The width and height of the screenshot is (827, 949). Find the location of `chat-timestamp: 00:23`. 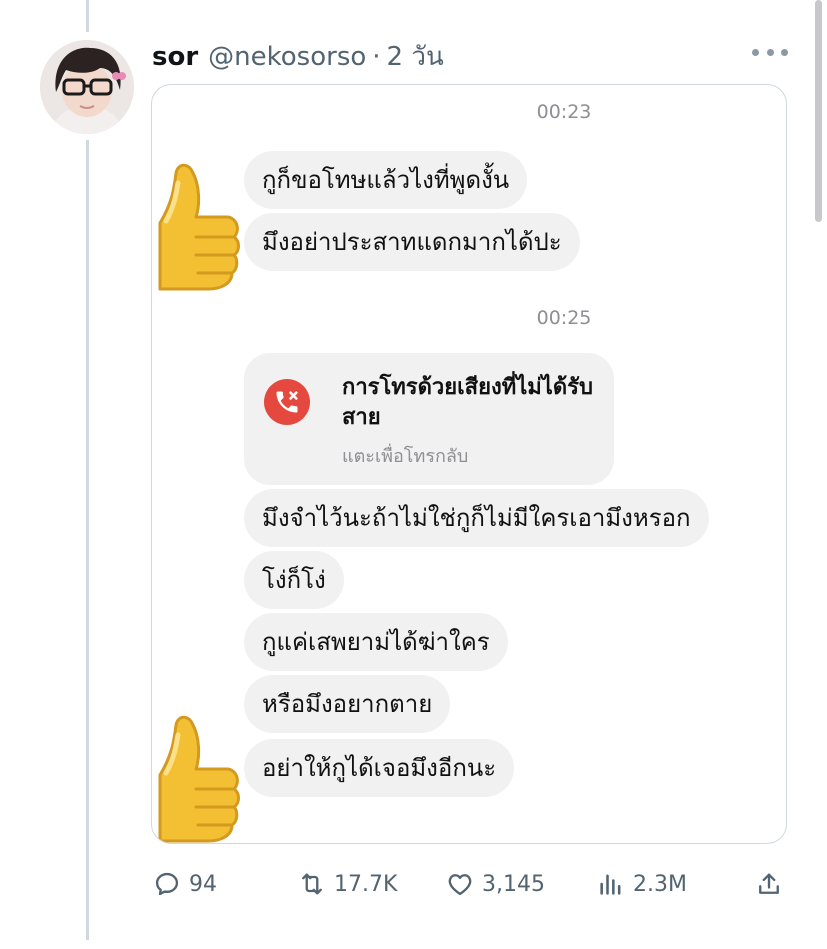

chat-timestamp: 00:23 is located at coordinates (564, 112).